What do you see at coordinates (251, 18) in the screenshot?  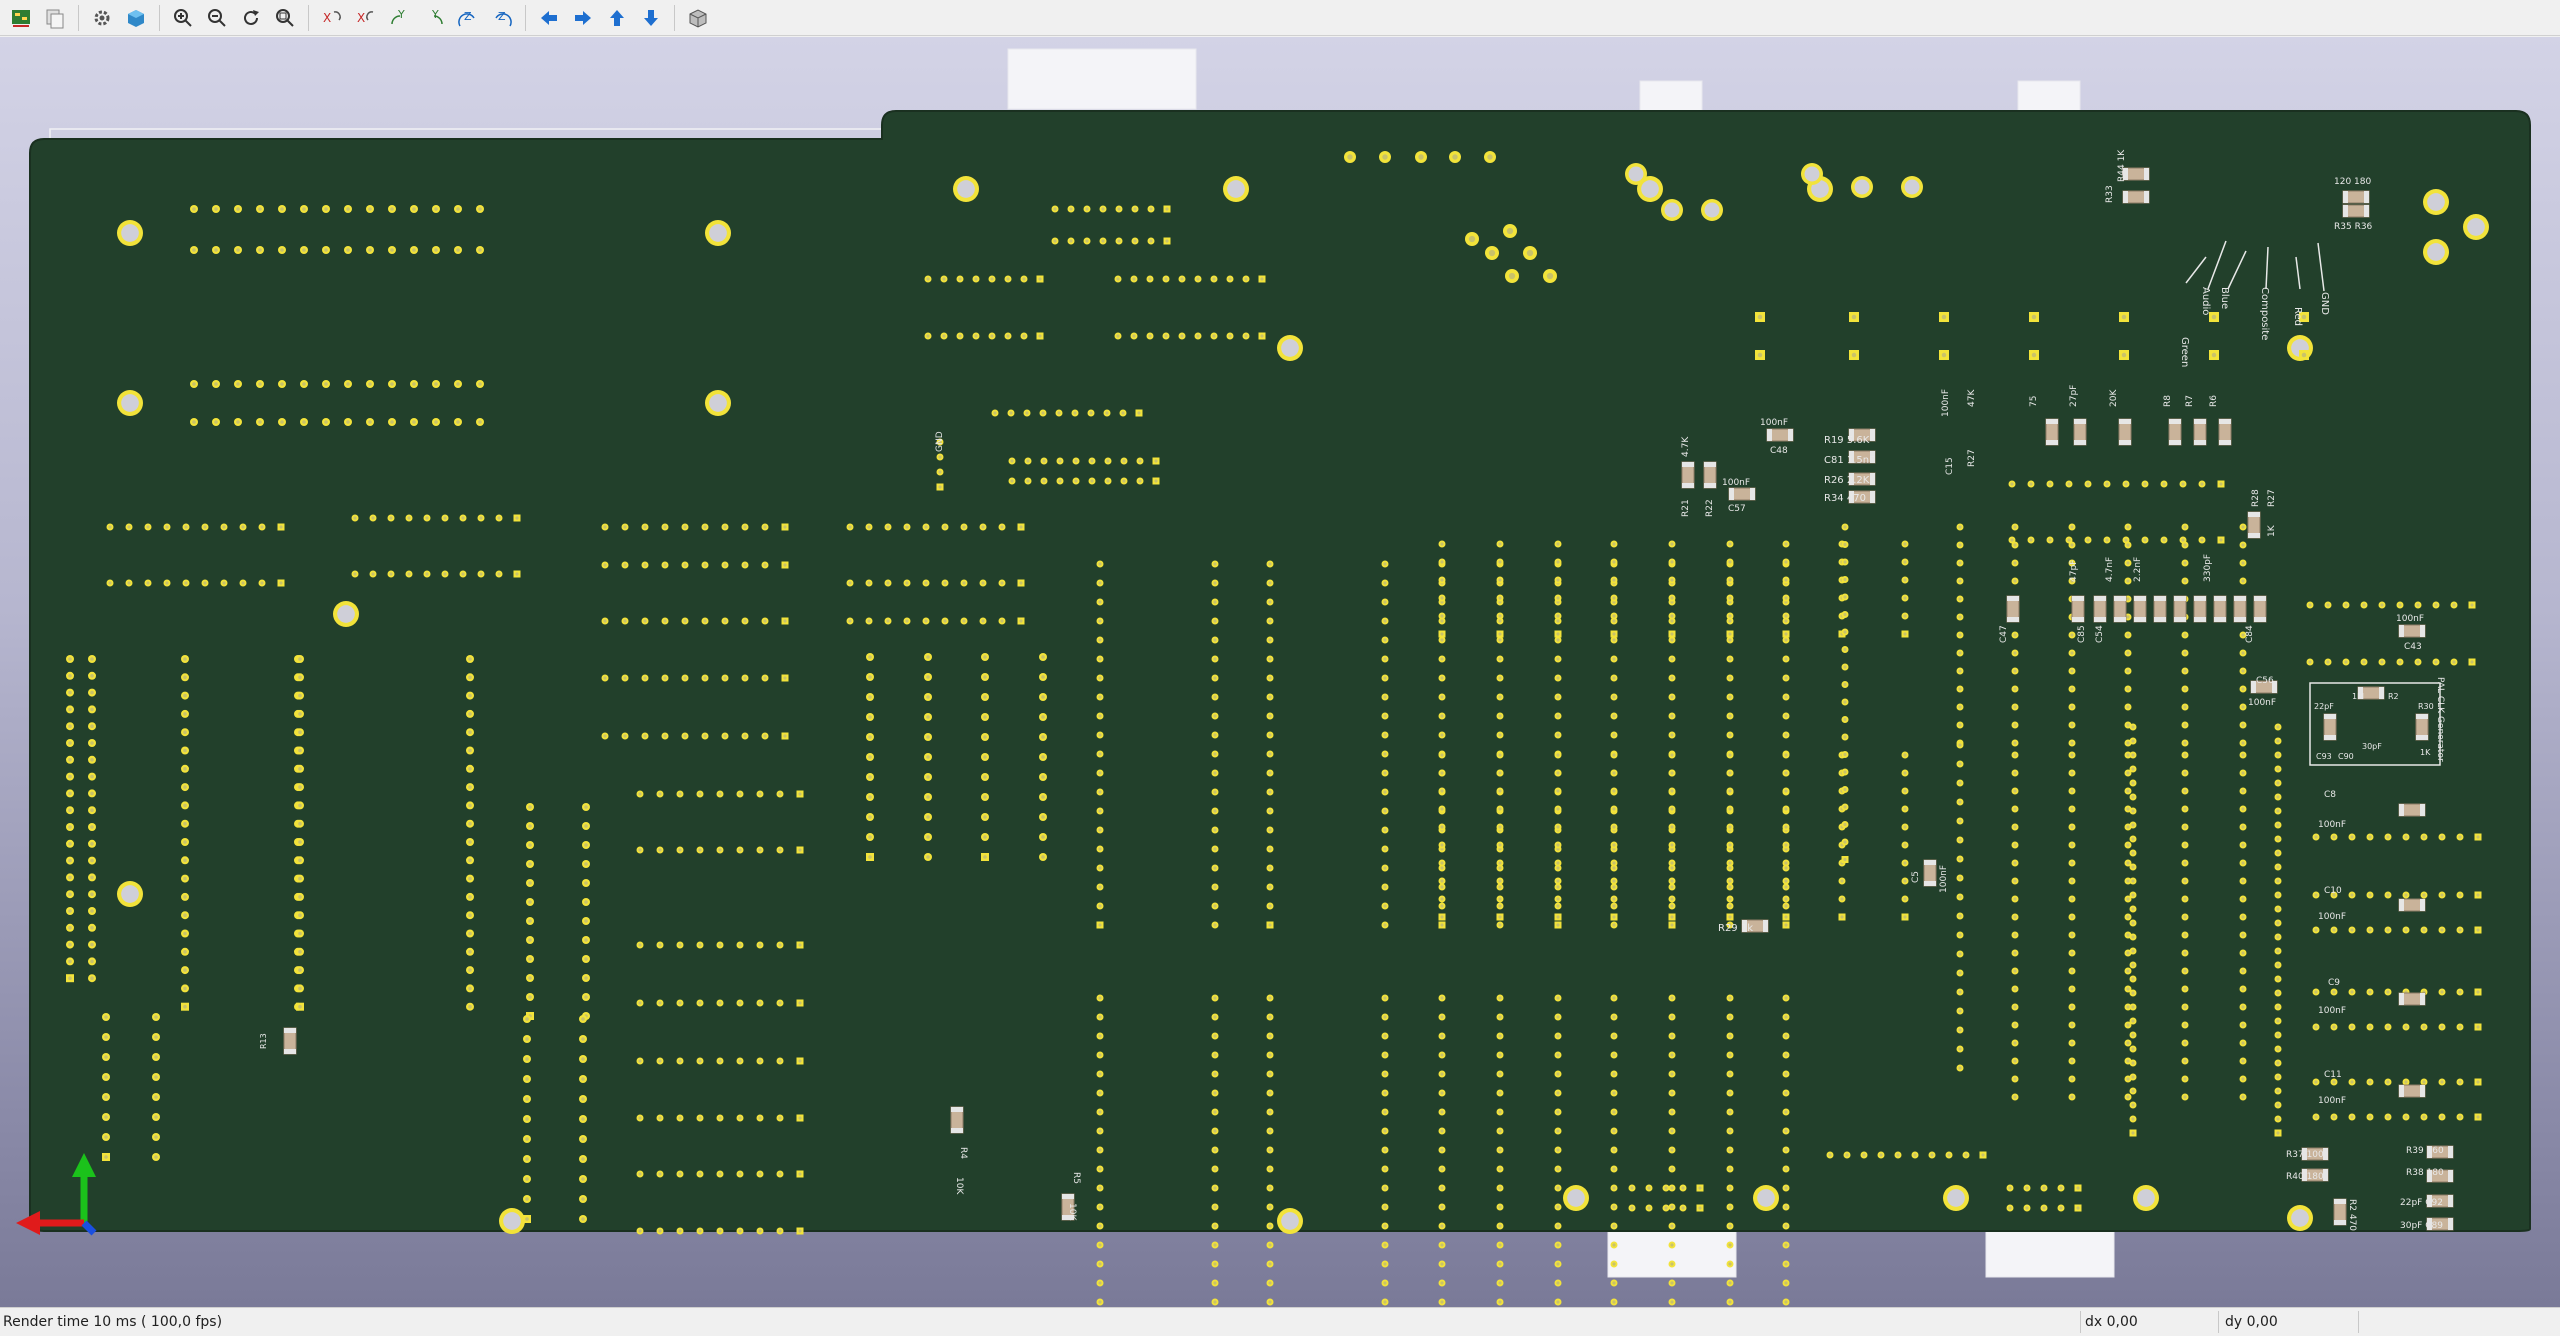 I see `redraw-button` at bounding box center [251, 18].